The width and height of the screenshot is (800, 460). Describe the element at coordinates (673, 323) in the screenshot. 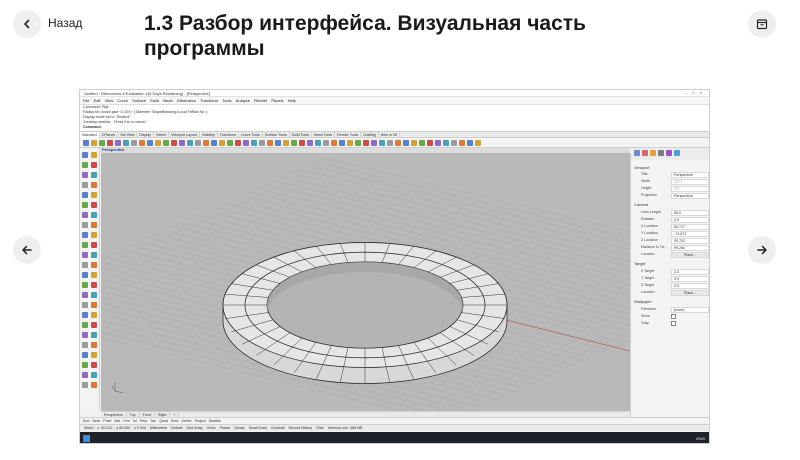

I see `gray-checkbox` at that location.